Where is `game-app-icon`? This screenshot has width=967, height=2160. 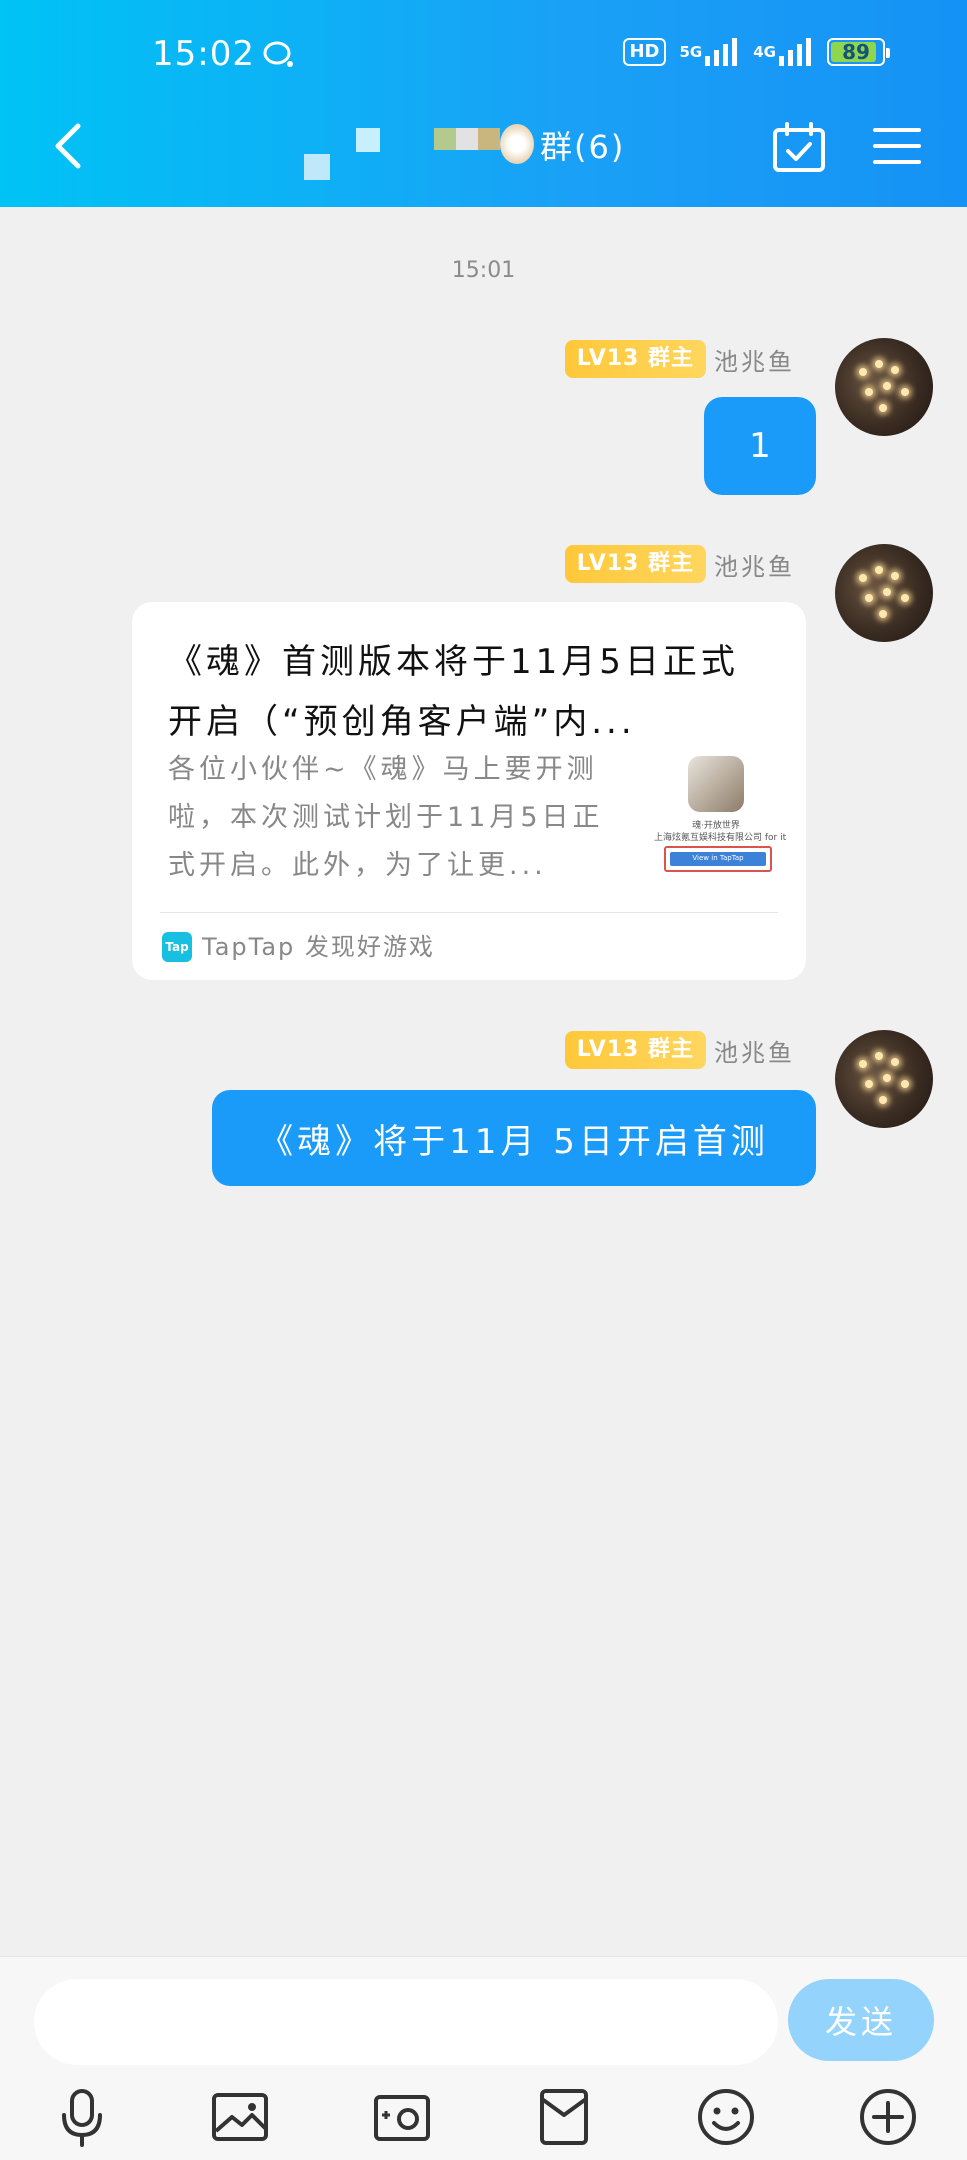
game-app-icon is located at coordinates (716, 784).